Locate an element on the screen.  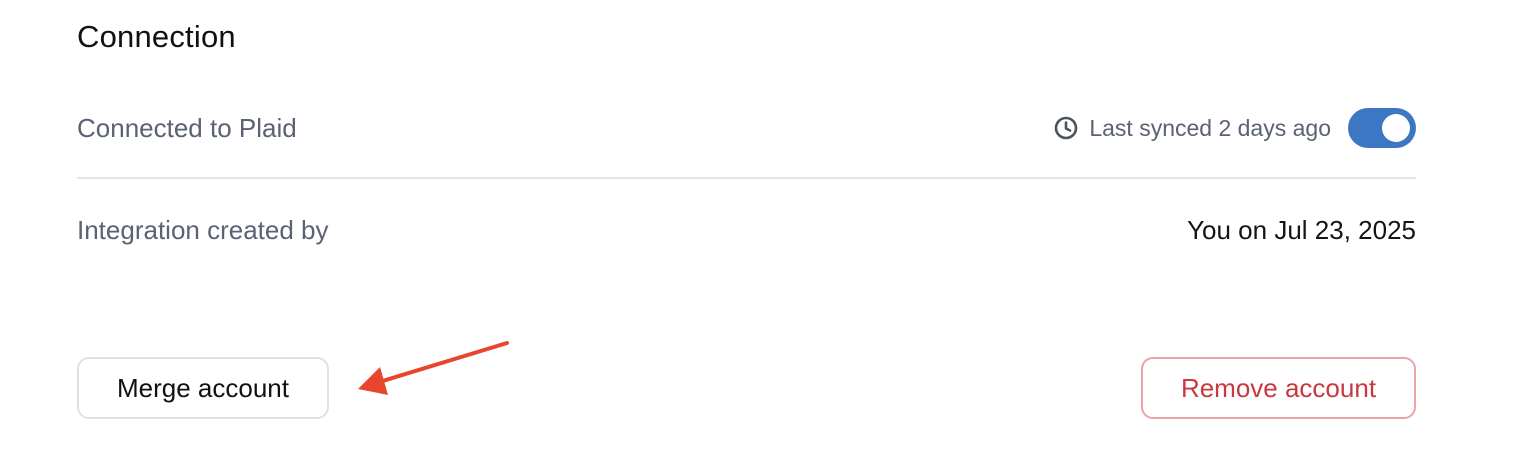
connection-label: Connected to Plaid is located at coordinates (187, 127).